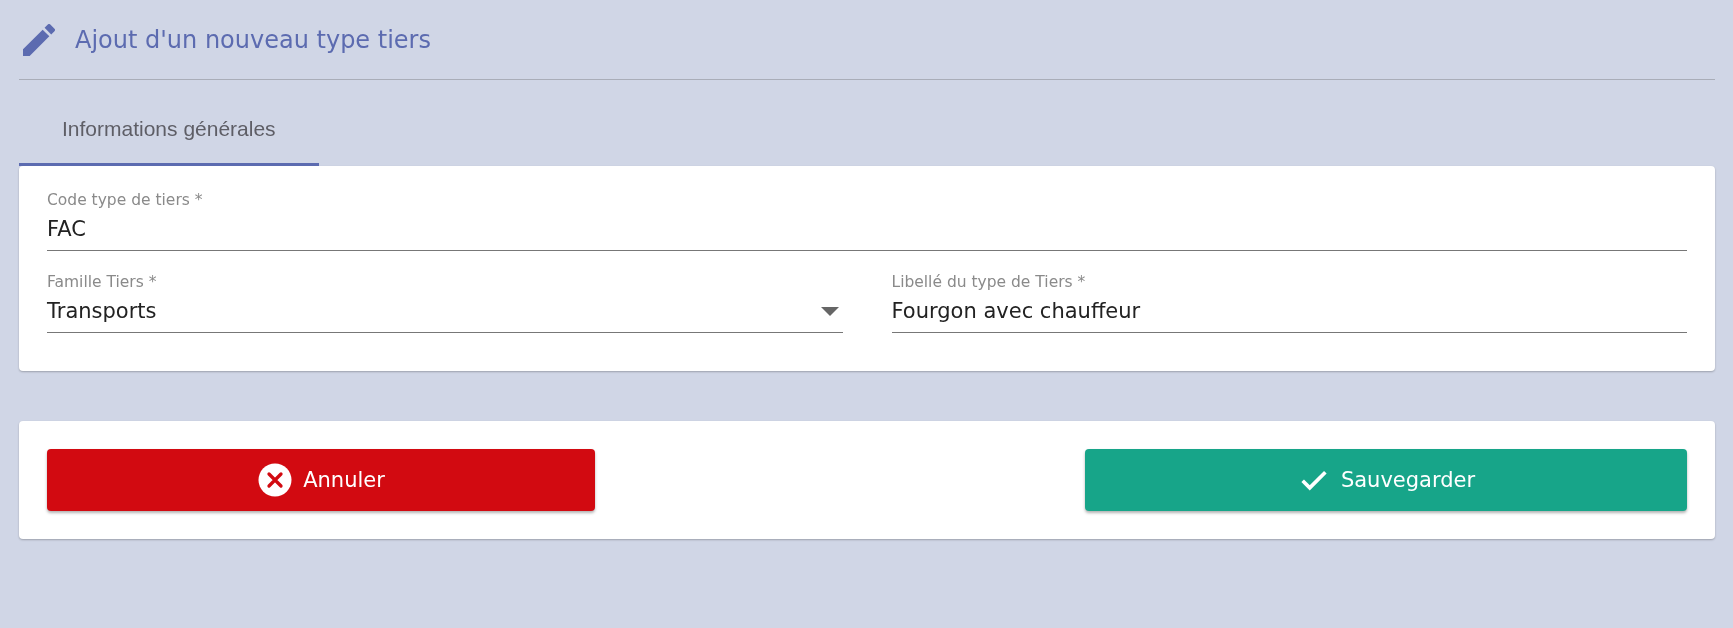  What do you see at coordinates (445, 312) in the screenshot?
I see `select-field: Transports` at bounding box center [445, 312].